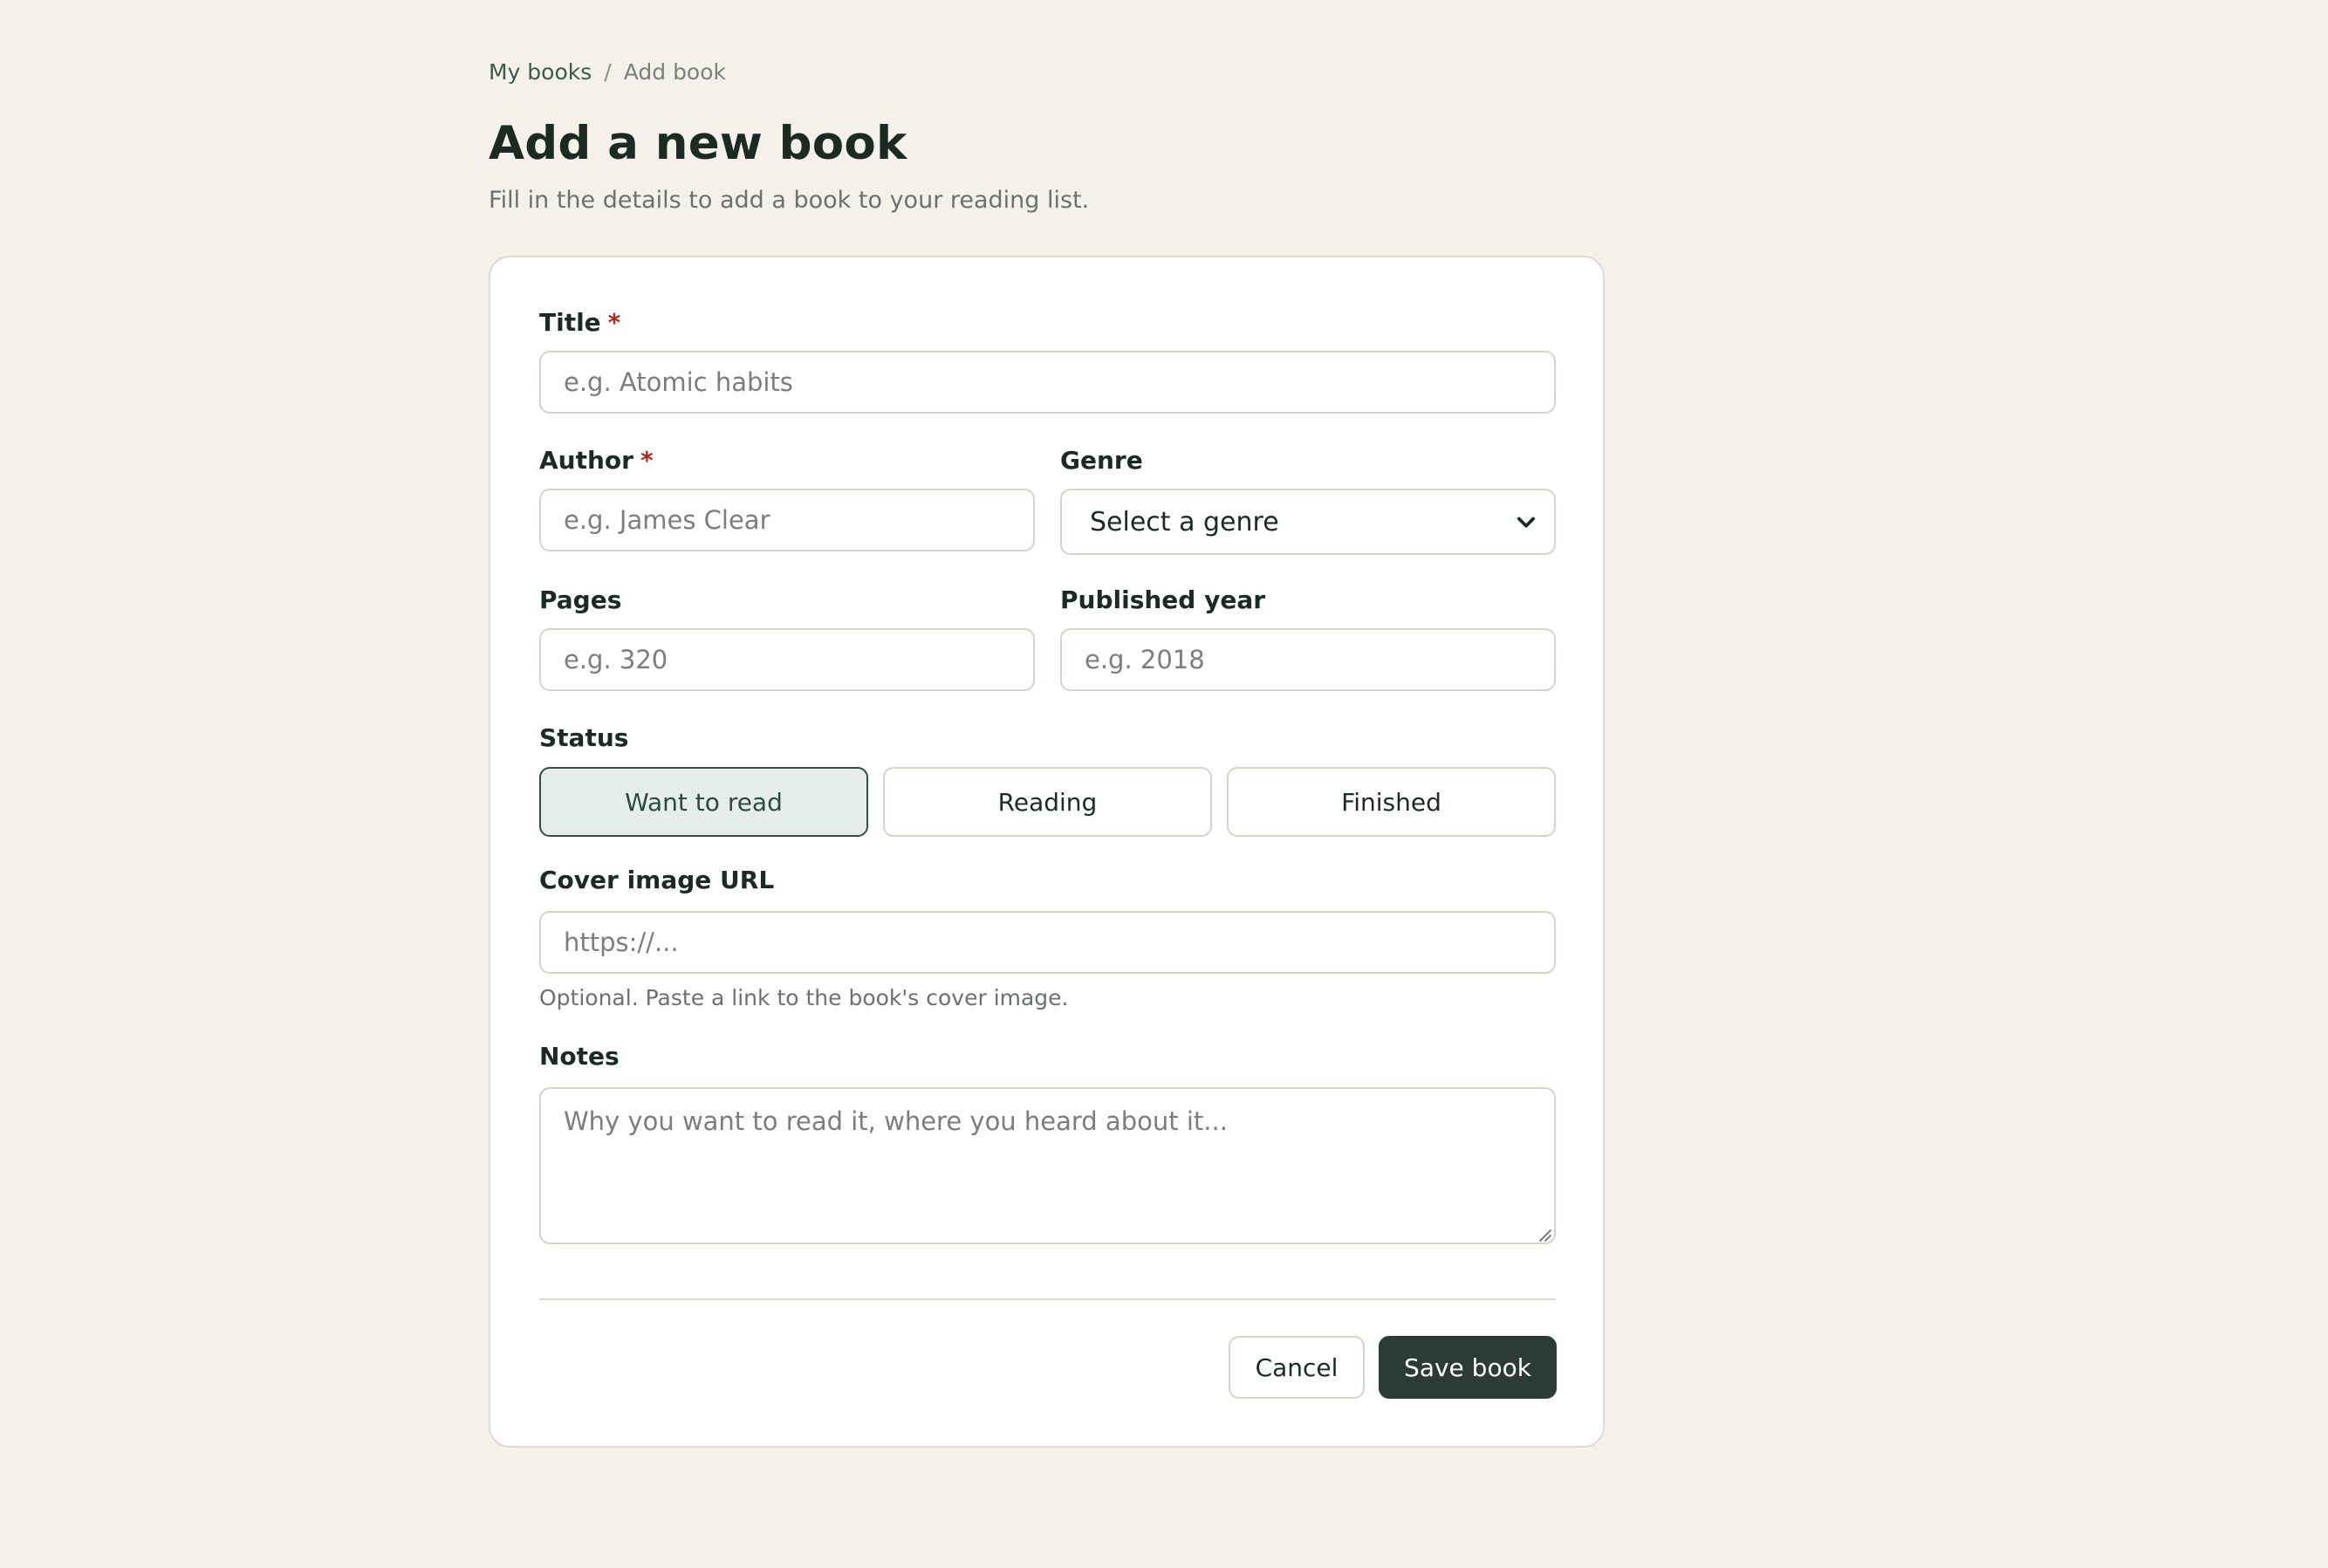 This screenshot has width=2328, height=1568. I want to click on cover-url-input, so click(1047, 943).